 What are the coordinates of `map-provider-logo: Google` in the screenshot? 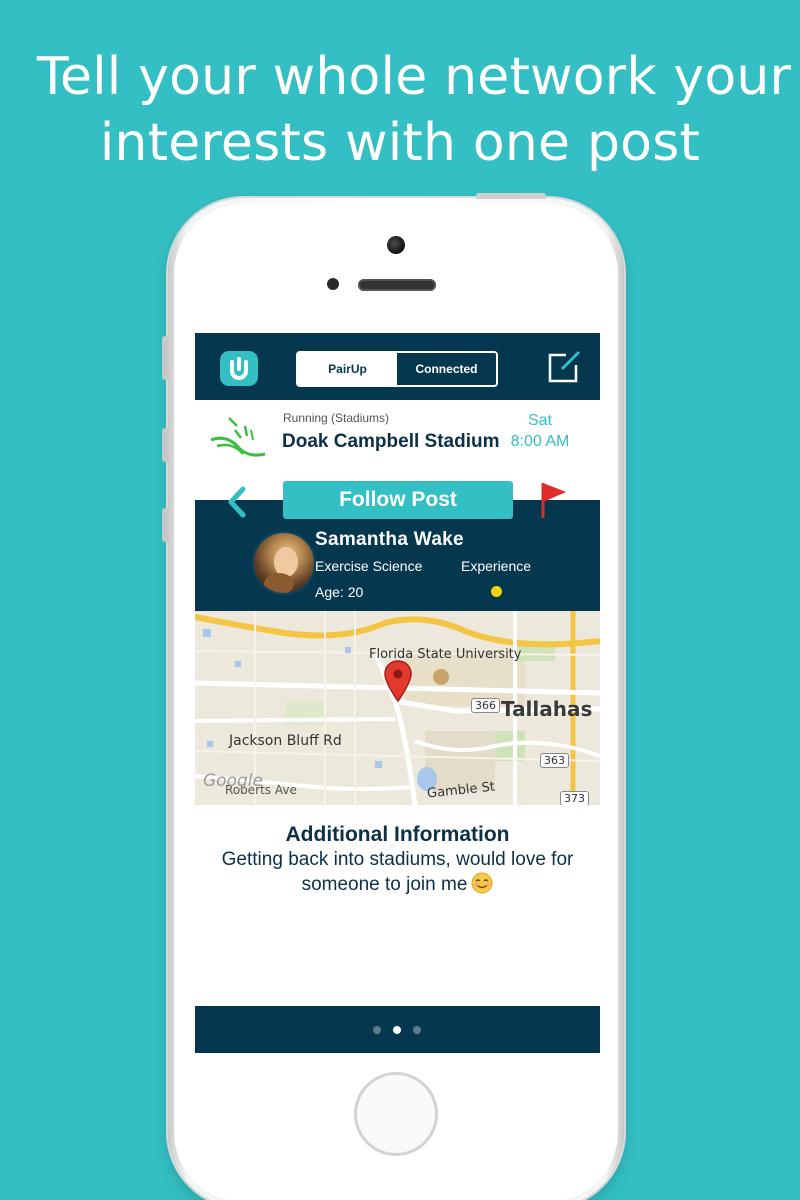 It's located at (233, 781).